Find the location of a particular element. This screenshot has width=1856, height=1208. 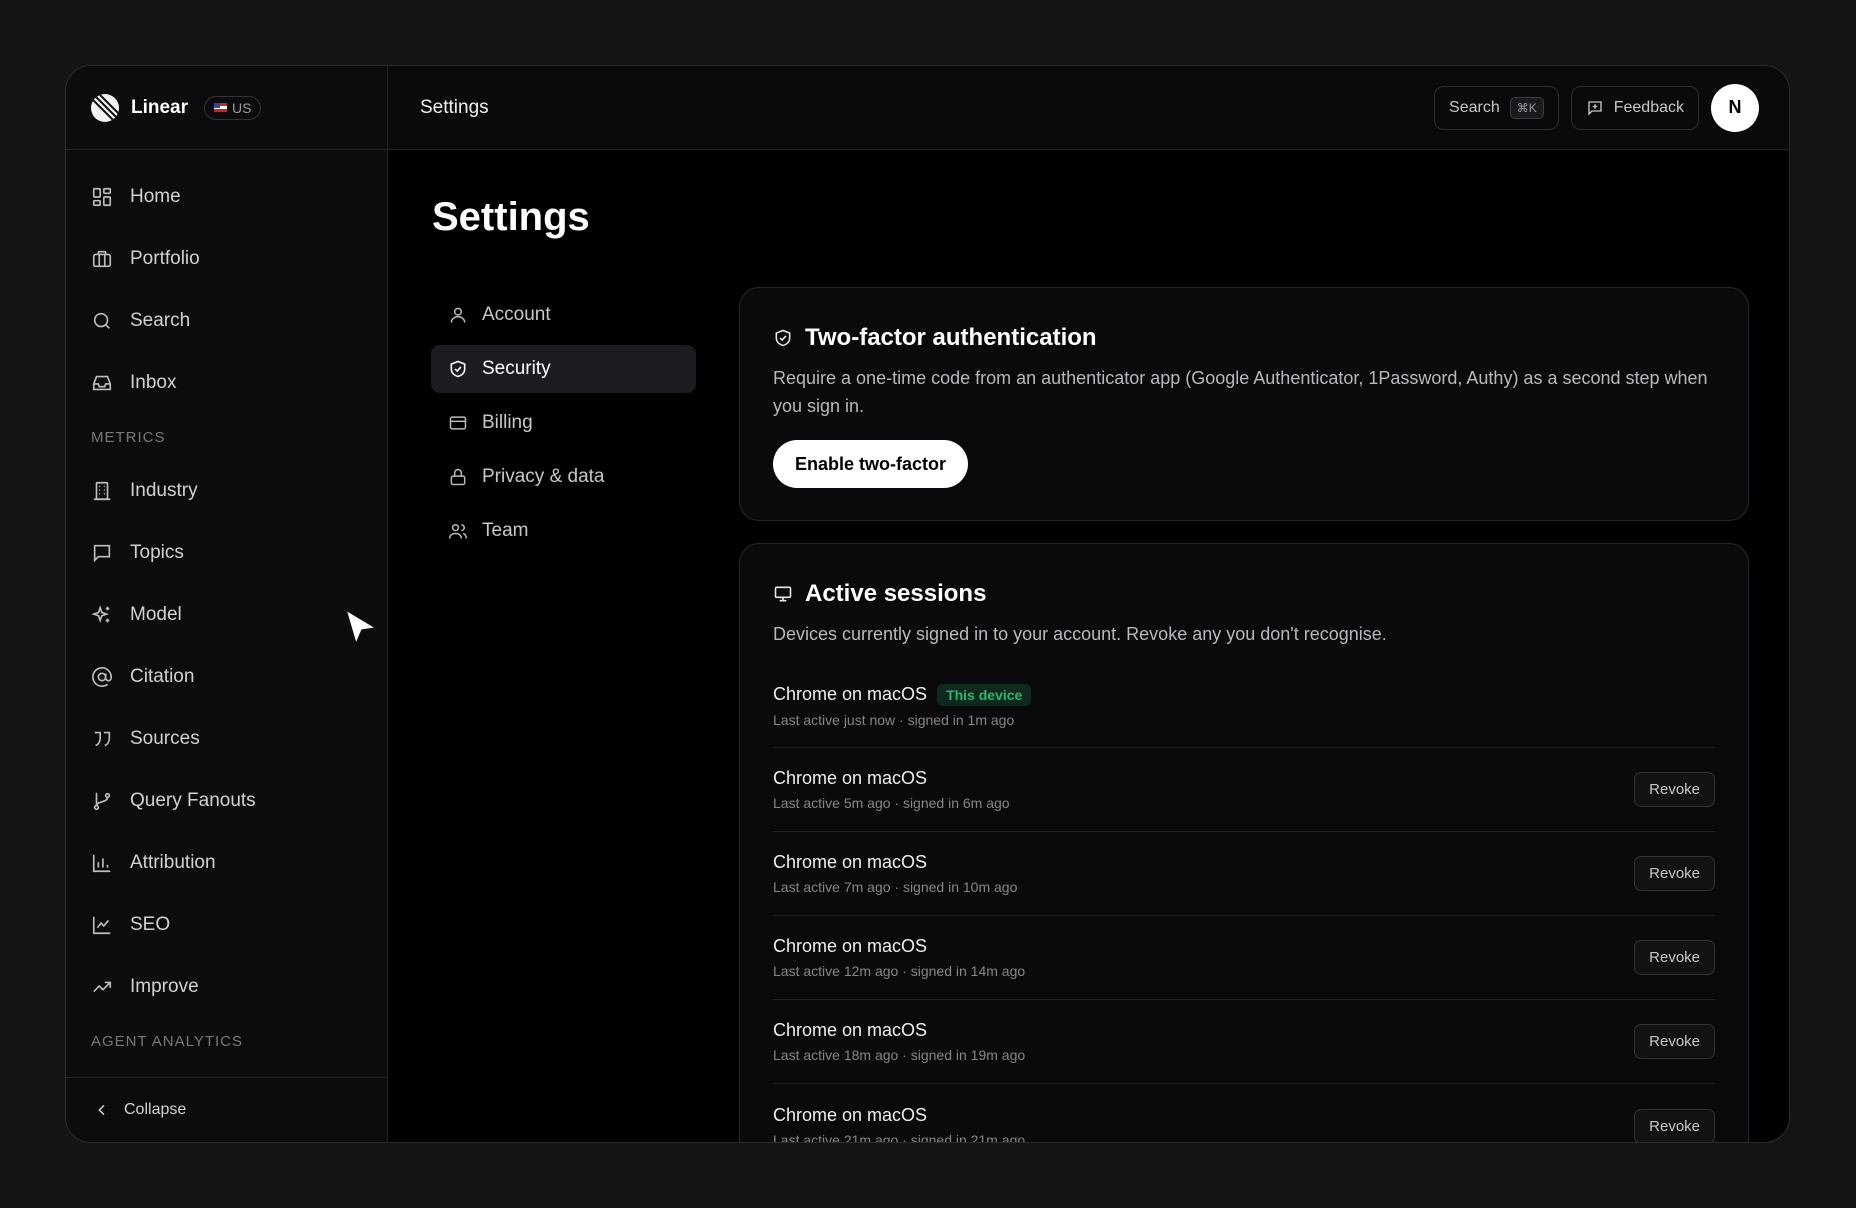

tab-billing: Billing is located at coordinates (563, 423).